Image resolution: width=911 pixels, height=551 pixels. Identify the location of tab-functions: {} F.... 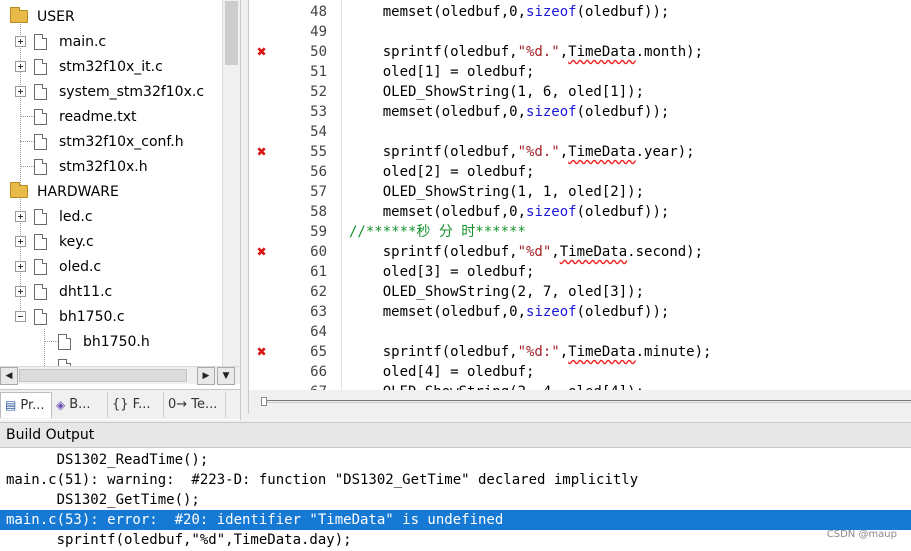
(136, 404).